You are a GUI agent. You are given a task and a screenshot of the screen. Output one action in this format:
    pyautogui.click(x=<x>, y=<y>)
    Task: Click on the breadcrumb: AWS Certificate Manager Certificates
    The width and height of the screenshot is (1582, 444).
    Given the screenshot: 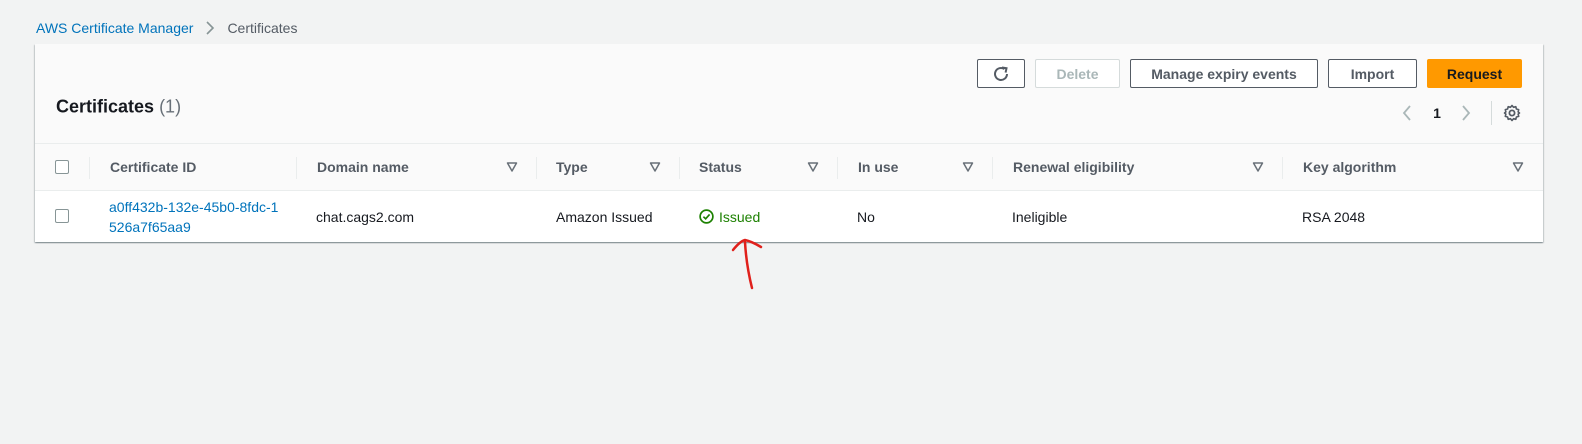 What is the action you would take?
    pyautogui.click(x=166, y=28)
    